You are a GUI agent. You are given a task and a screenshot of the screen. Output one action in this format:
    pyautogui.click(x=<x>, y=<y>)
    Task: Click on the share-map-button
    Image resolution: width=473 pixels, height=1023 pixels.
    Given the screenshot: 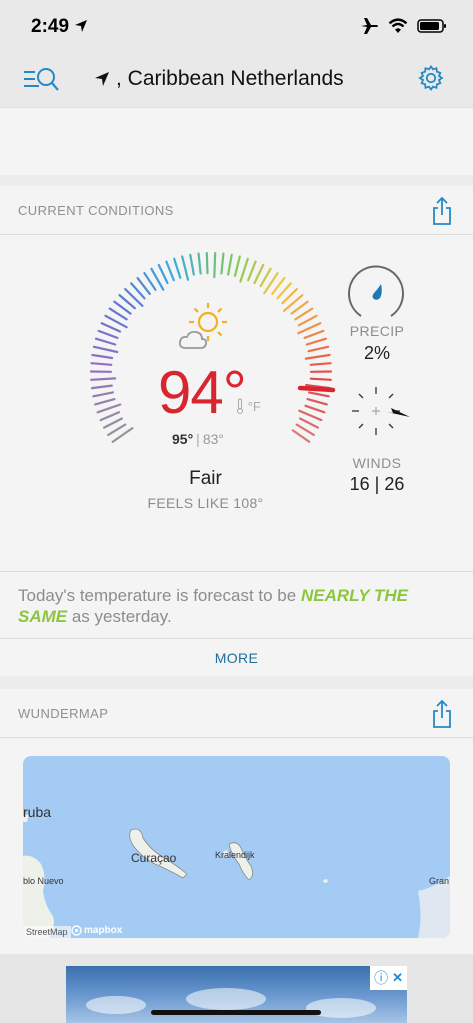 What is the action you would take?
    pyautogui.click(x=442, y=716)
    